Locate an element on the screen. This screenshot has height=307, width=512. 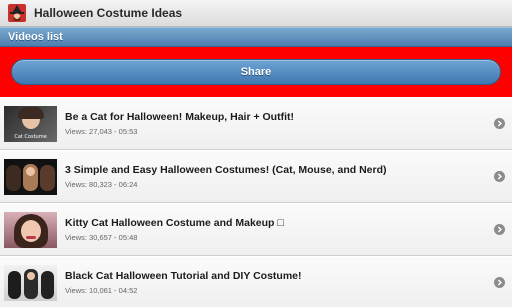
title-bar: Halloween Costume Ideas is located at coordinates (256, 13).